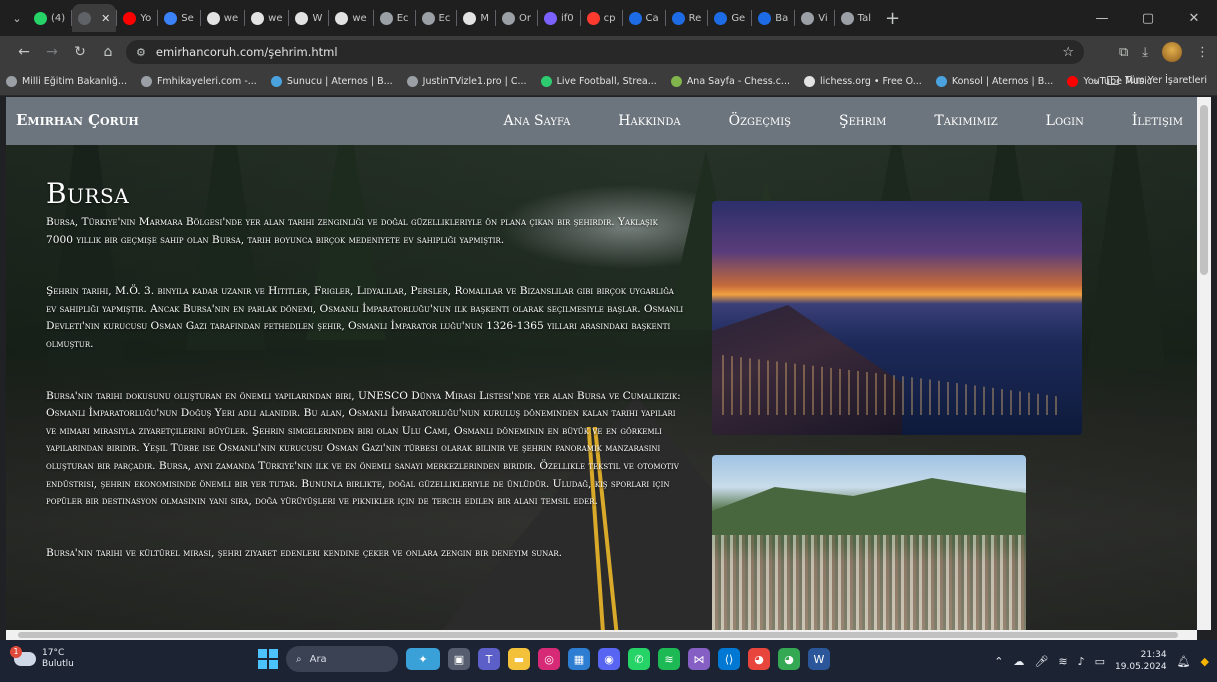 The width and height of the screenshot is (1217, 682). What do you see at coordinates (605, 52) in the screenshot?
I see `address-bar: ⚙ emirhancoruh.com/şehrim.html ☆` at bounding box center [605, 52].